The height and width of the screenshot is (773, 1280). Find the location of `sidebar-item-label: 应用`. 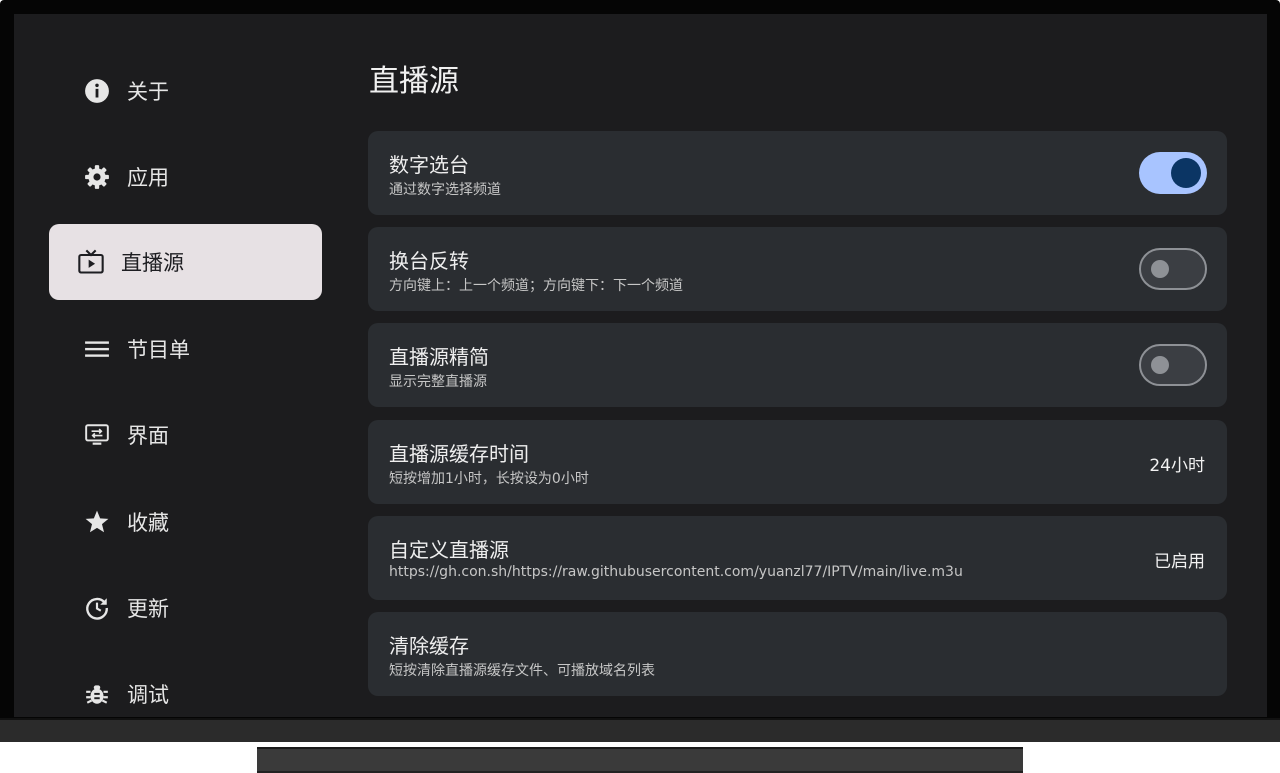

sidebar-item-label: 应用 is located at coordinates (148, 178).